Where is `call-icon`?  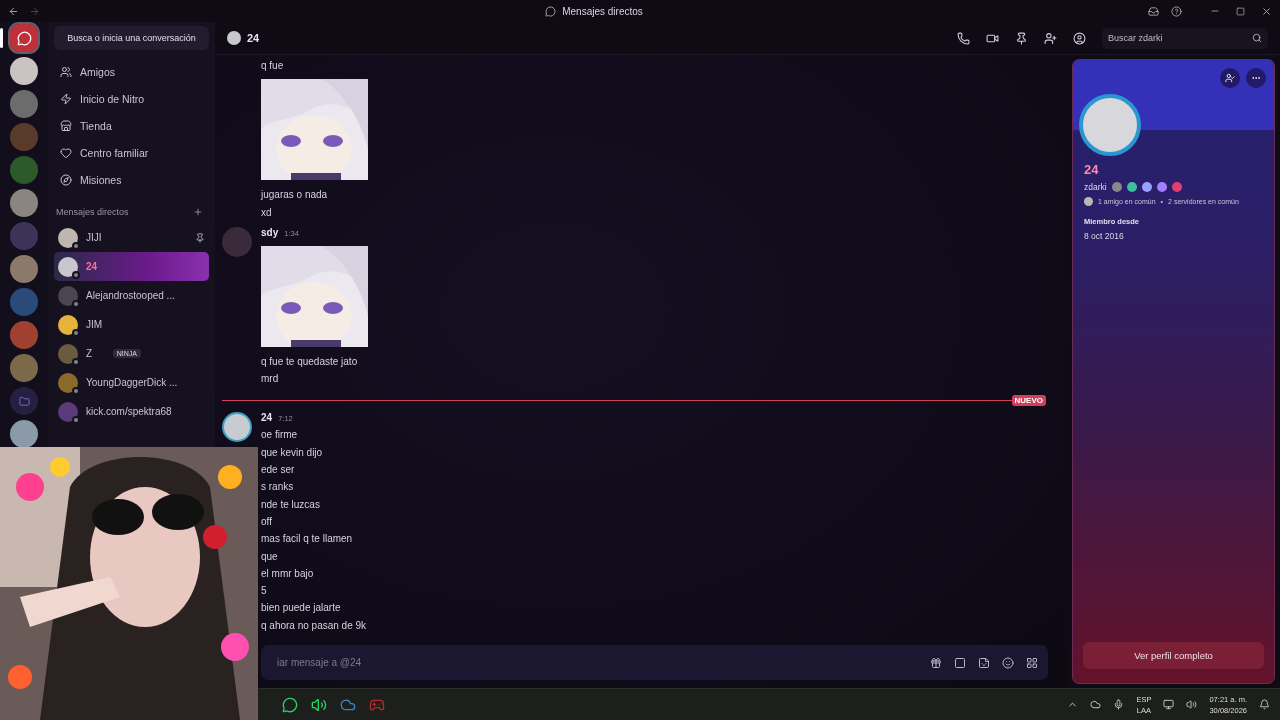 call-icon is located at coordinates (963, 38).